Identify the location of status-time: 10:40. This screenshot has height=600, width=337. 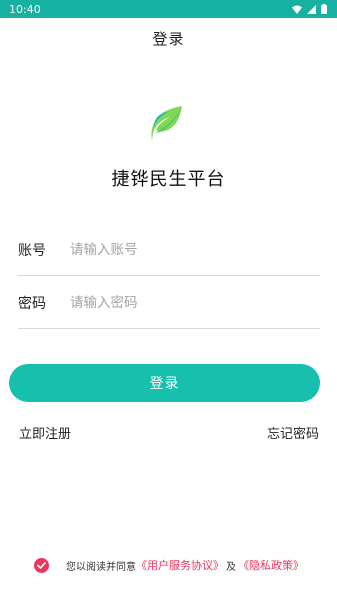
(25, 9).